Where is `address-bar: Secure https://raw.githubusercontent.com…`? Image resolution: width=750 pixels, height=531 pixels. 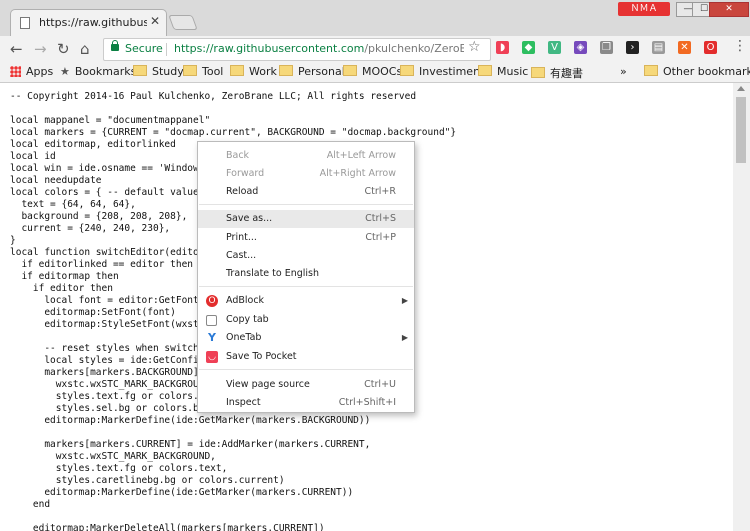 address-bar: Secure https://raw.githubusercontent.com… is located at coordinates (297, 49).